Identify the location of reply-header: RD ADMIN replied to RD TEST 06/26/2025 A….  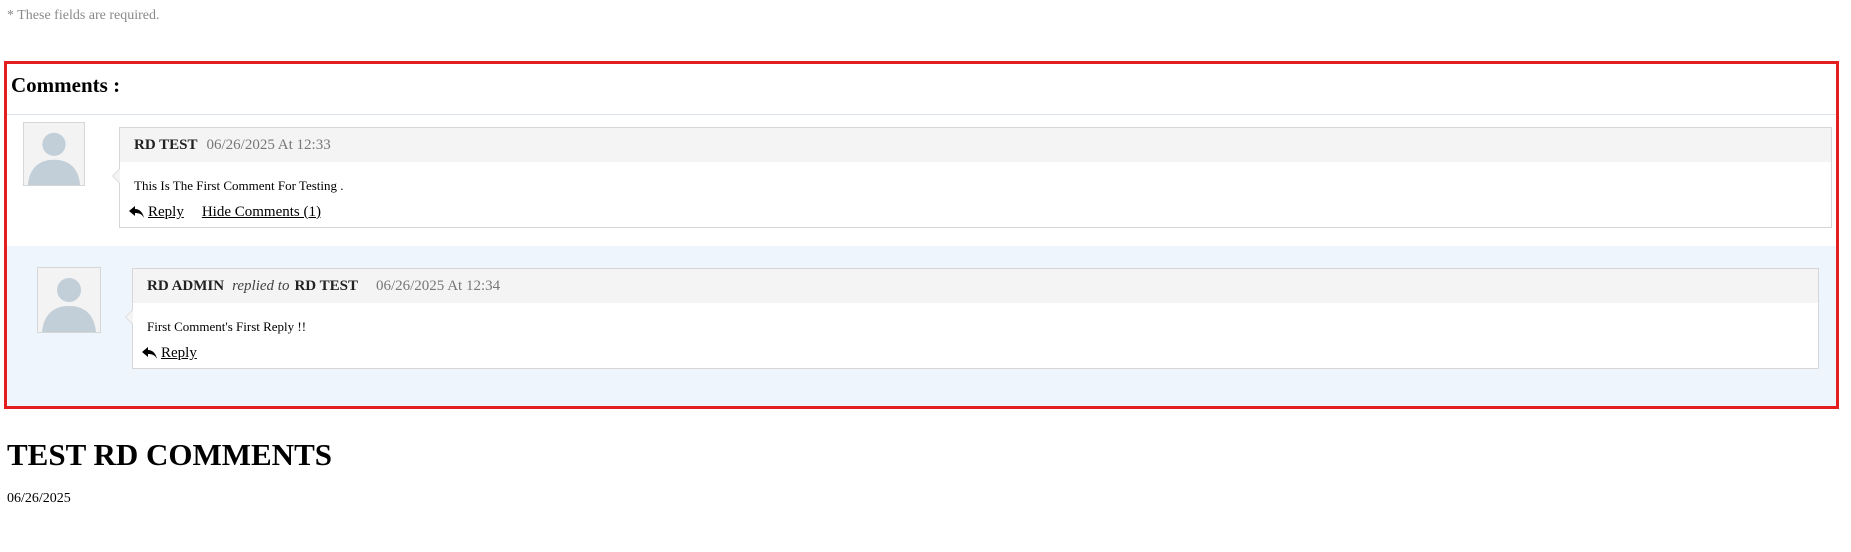
(975, 286).